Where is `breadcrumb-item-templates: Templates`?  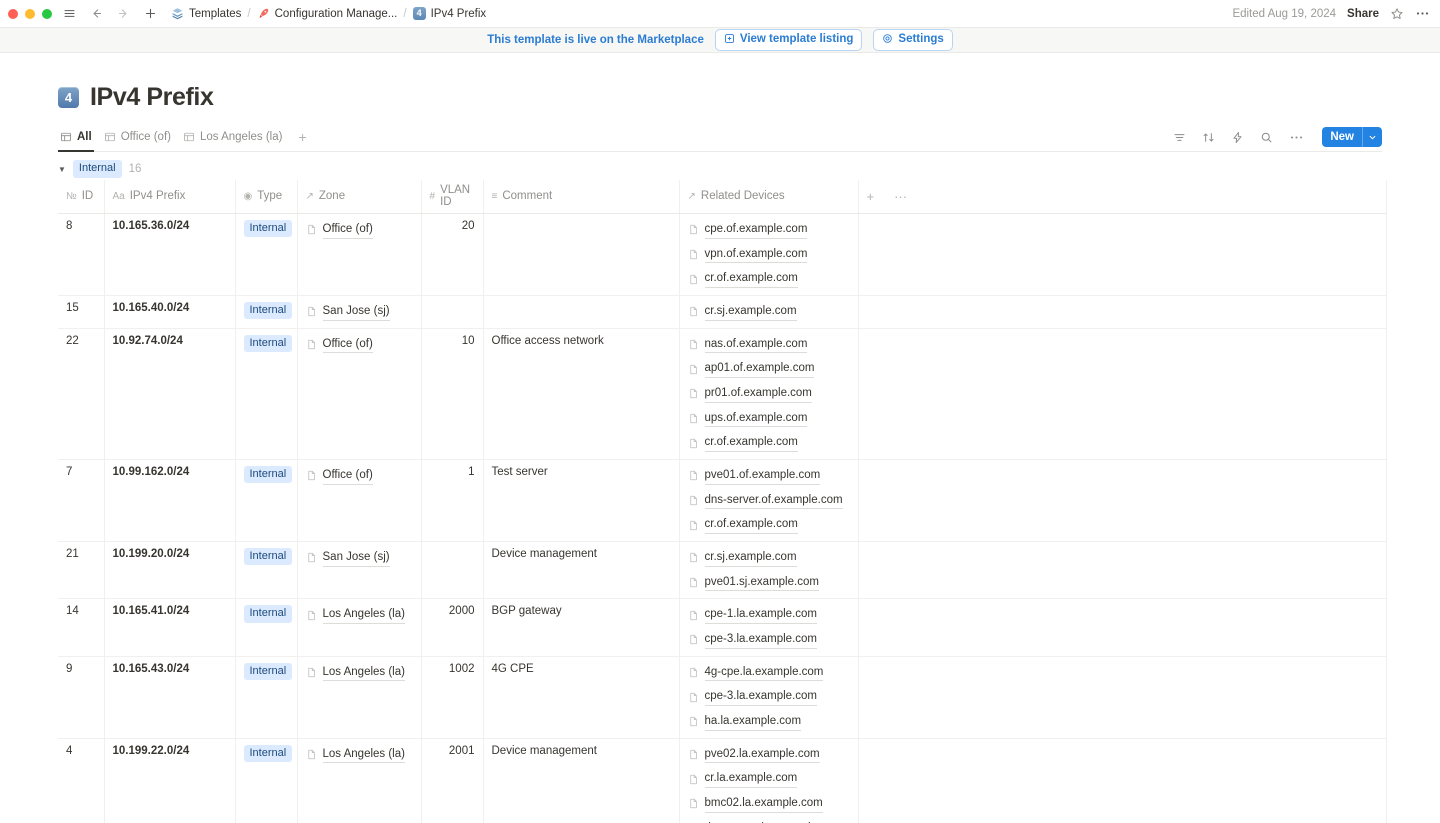
breadcrumb-item-templates: Templates is located at coordinates (206, 13).